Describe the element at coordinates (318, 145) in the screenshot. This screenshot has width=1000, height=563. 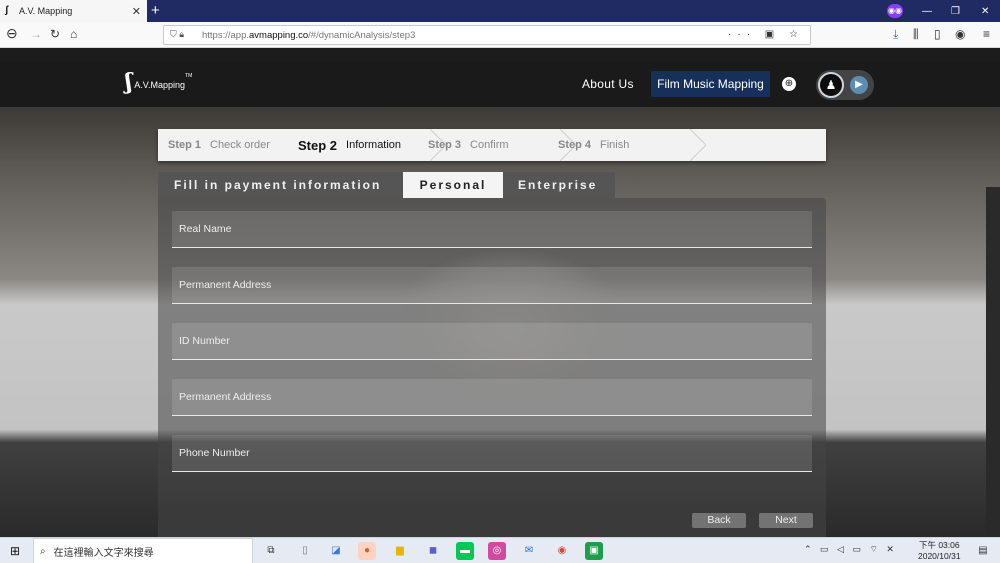
I see `step-number: Step 2` at that location.